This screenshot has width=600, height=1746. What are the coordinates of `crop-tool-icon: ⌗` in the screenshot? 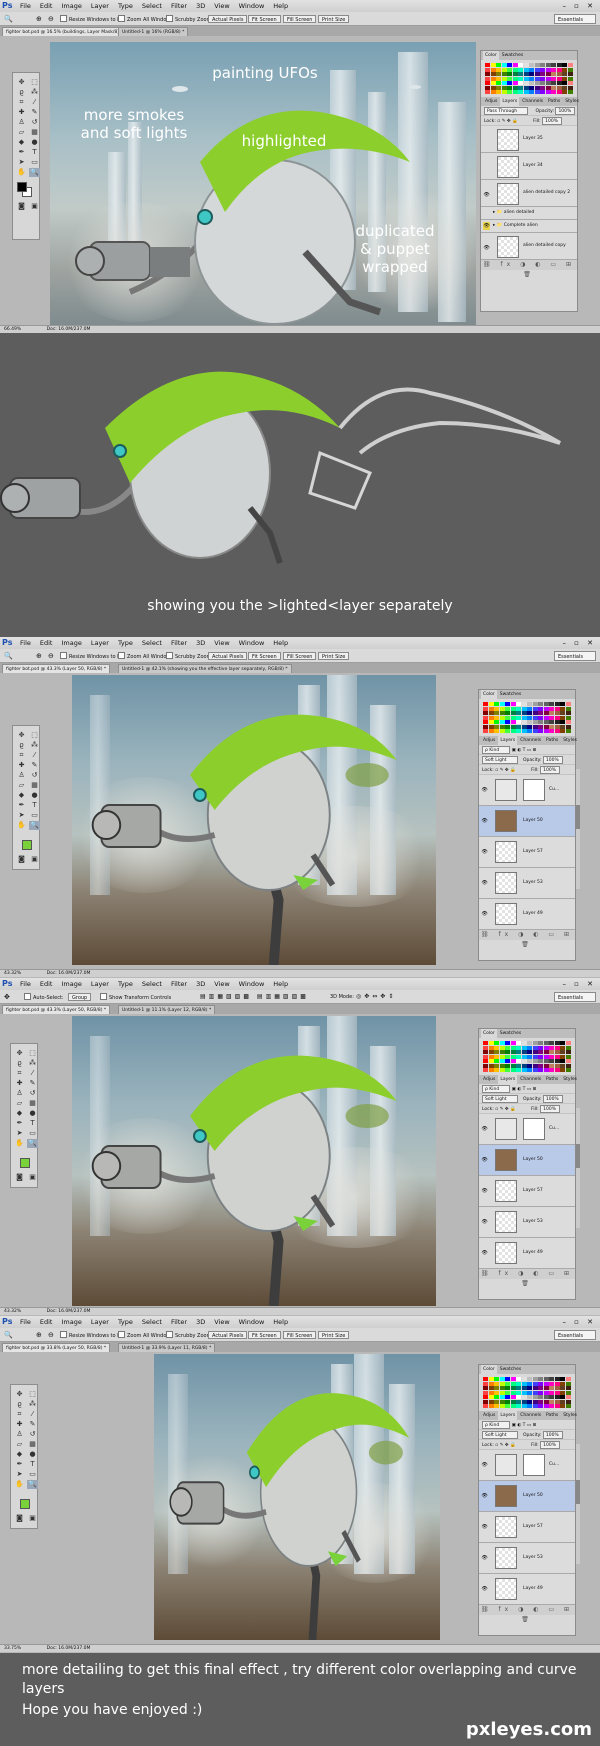 It's located at (19, 1073).